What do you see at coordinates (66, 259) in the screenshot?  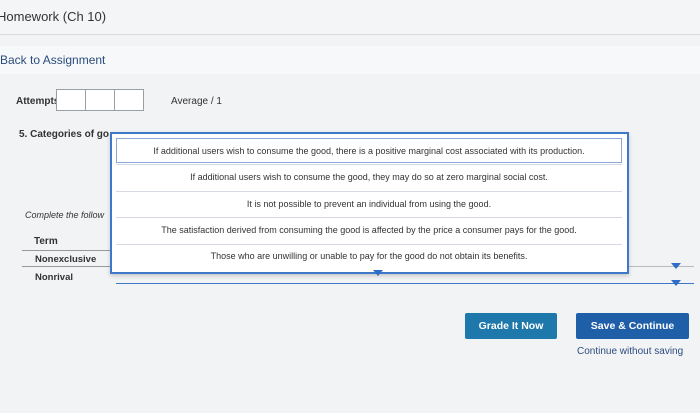 I see `term-nonexclusive: Nonexclusive` at bounding box center [66, 259].